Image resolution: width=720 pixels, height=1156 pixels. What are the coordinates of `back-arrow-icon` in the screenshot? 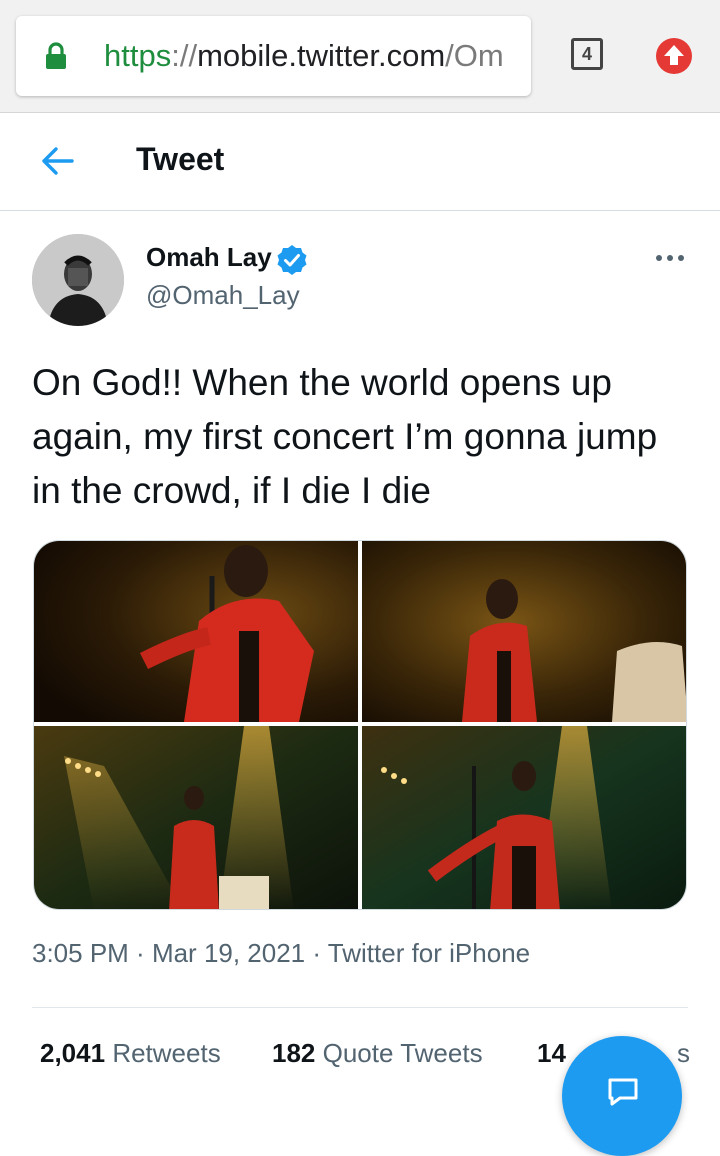 It's located at (57, 161).